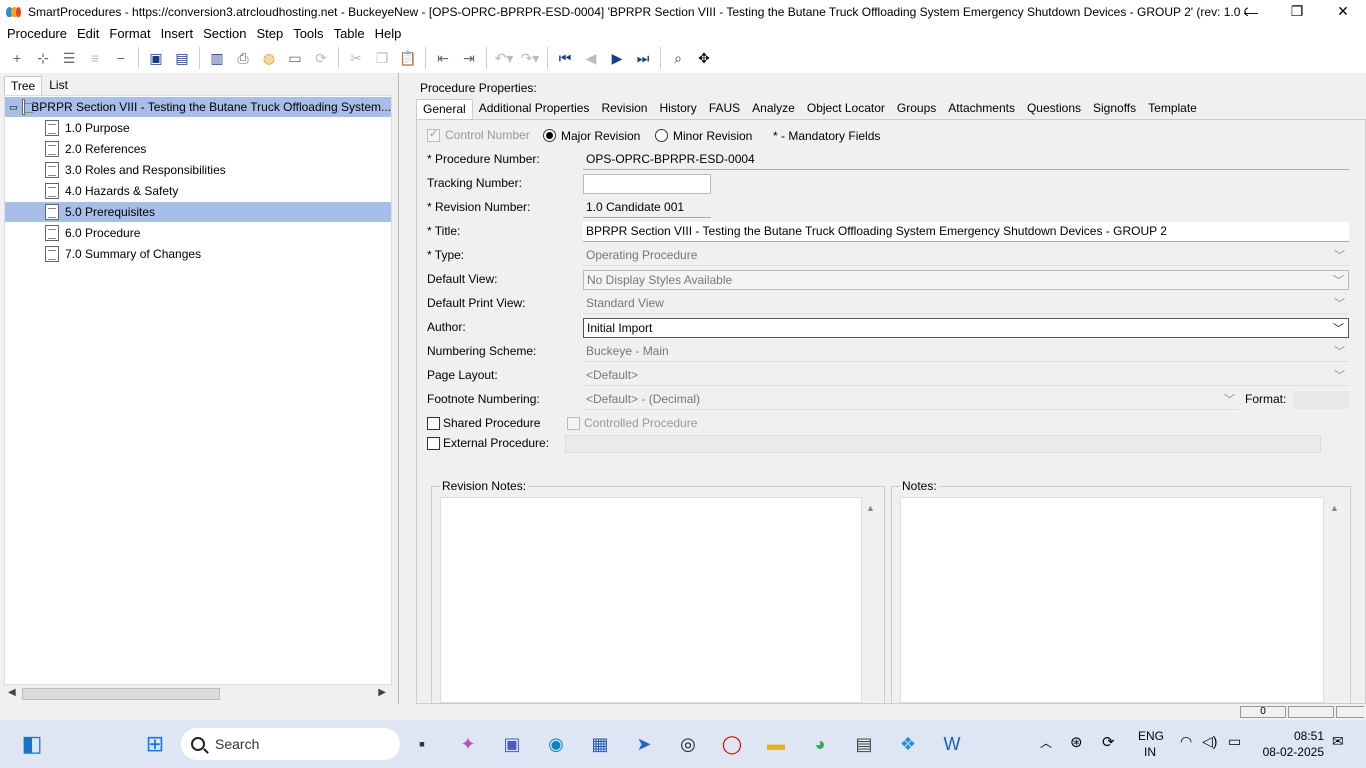 The width and height of the screenshot is (1366, 768). I want to click on type-select: Operating Procedure ﹀, so click(966, 256).